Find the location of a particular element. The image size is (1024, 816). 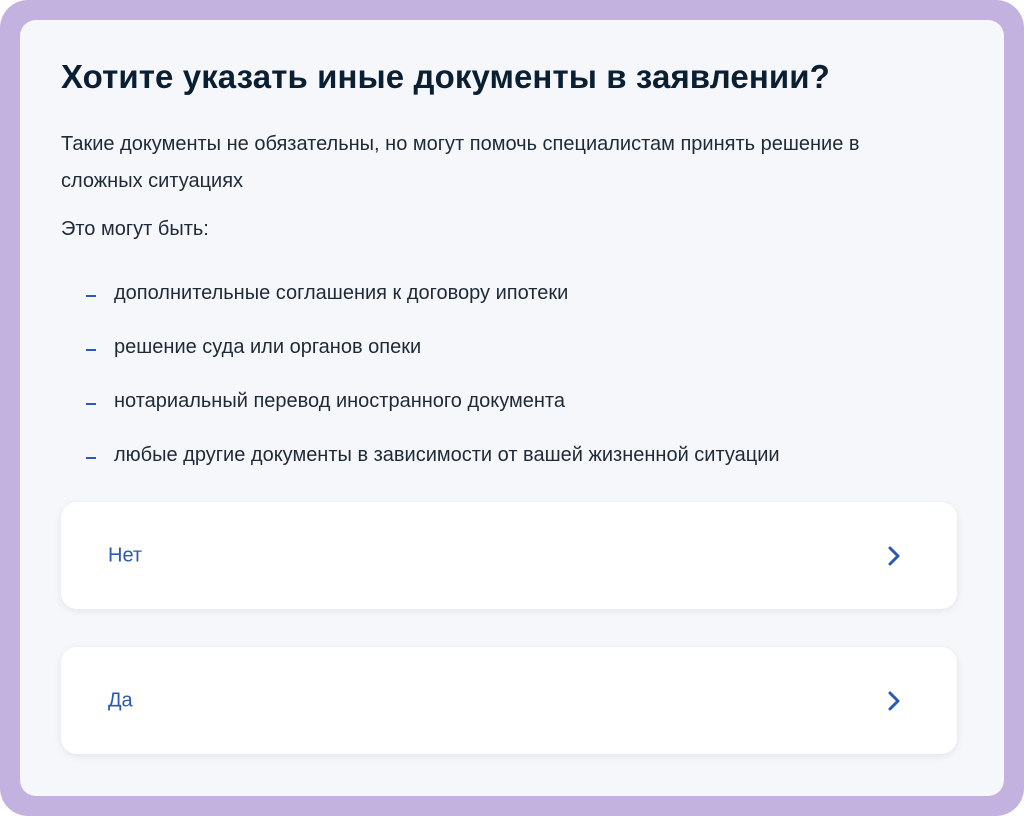

answer-no-label: Нет is located at coordinates (125, 555).